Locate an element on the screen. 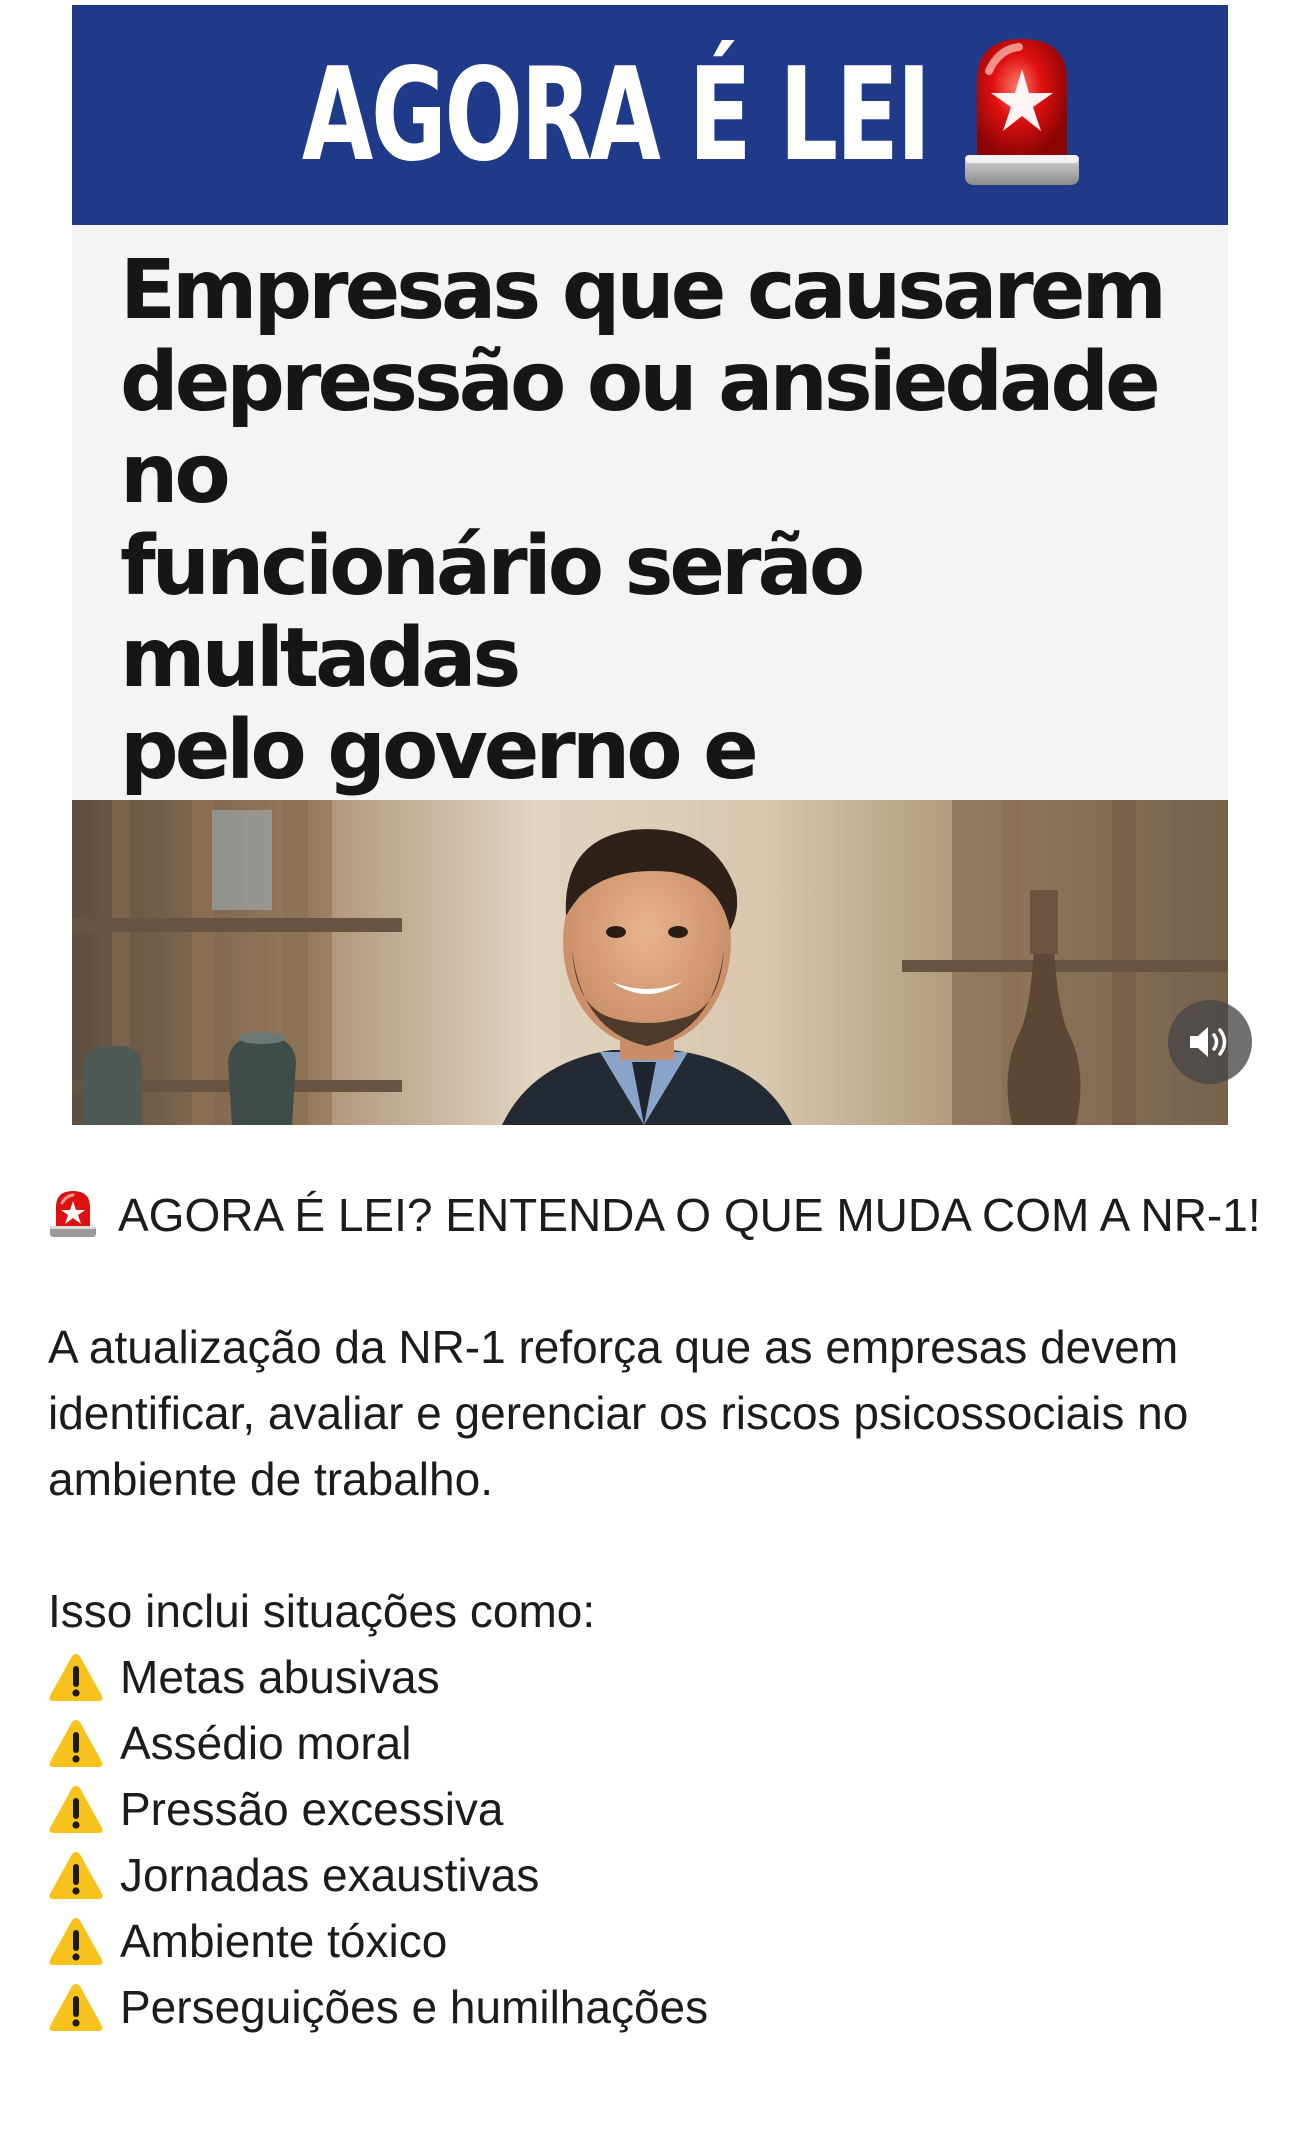 The width and height of the screenshot is (1304, 2140). siren-icon is located at coordinates (1022, 112).